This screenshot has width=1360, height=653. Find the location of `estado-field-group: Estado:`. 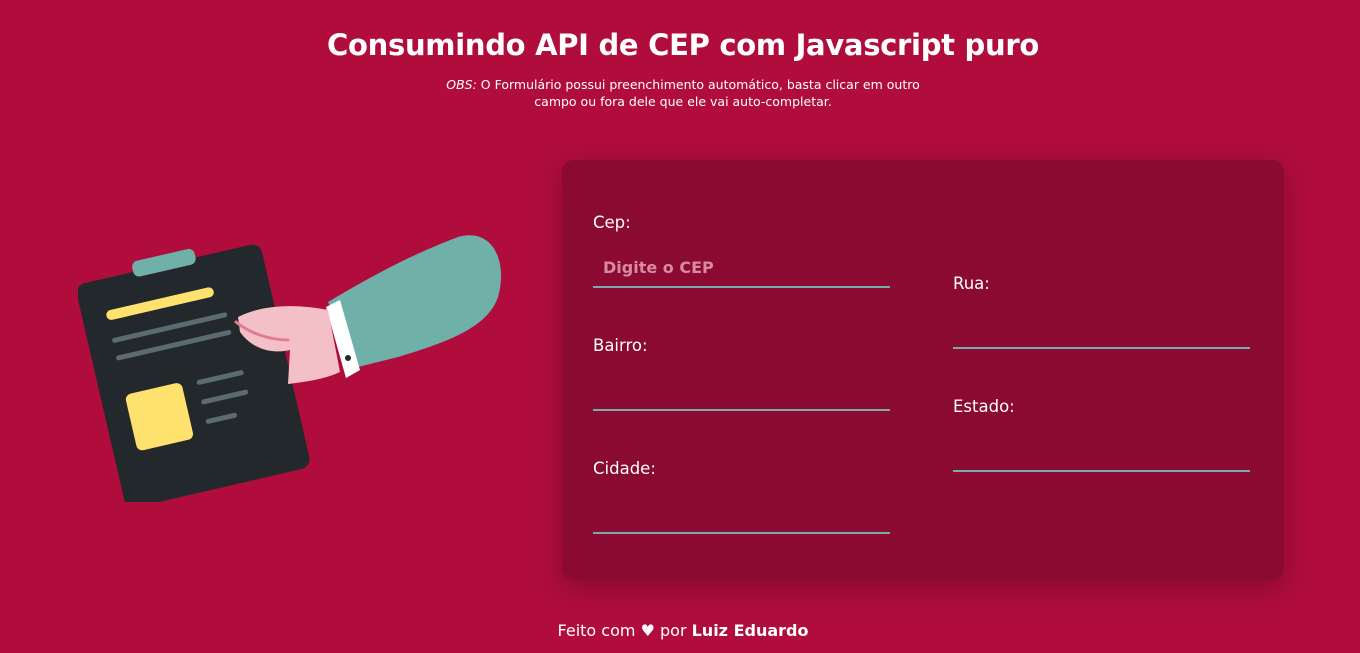

estado-field-group: Estado: is located at coordinates (1101, 434).